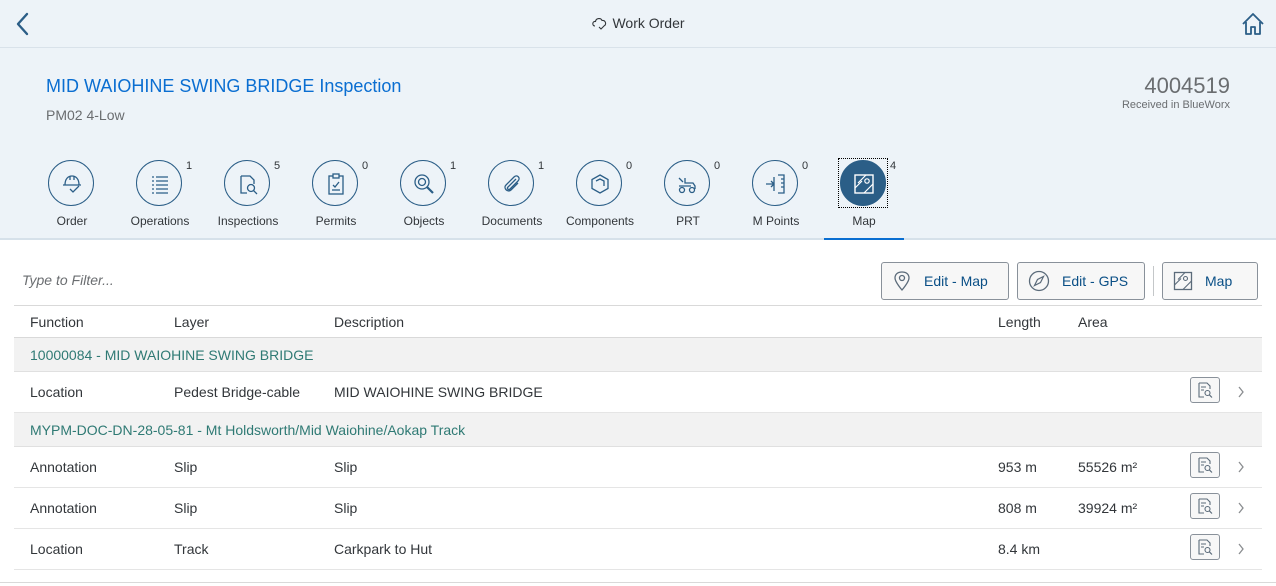 The width and height of the screenshot is (1276, 586). Describe the element at coordinates (902, 281) in the screenshot. I see `location-pin-icon` at that location.